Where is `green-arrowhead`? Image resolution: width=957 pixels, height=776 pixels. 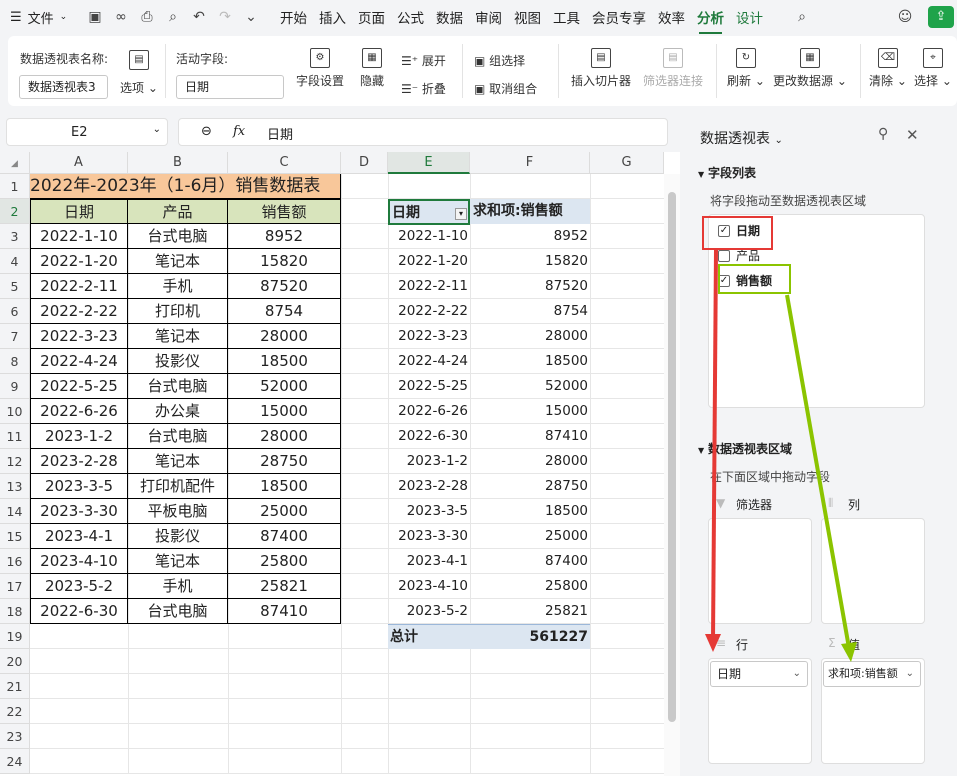 green-arrowhead is located at coordinates (849, 652).